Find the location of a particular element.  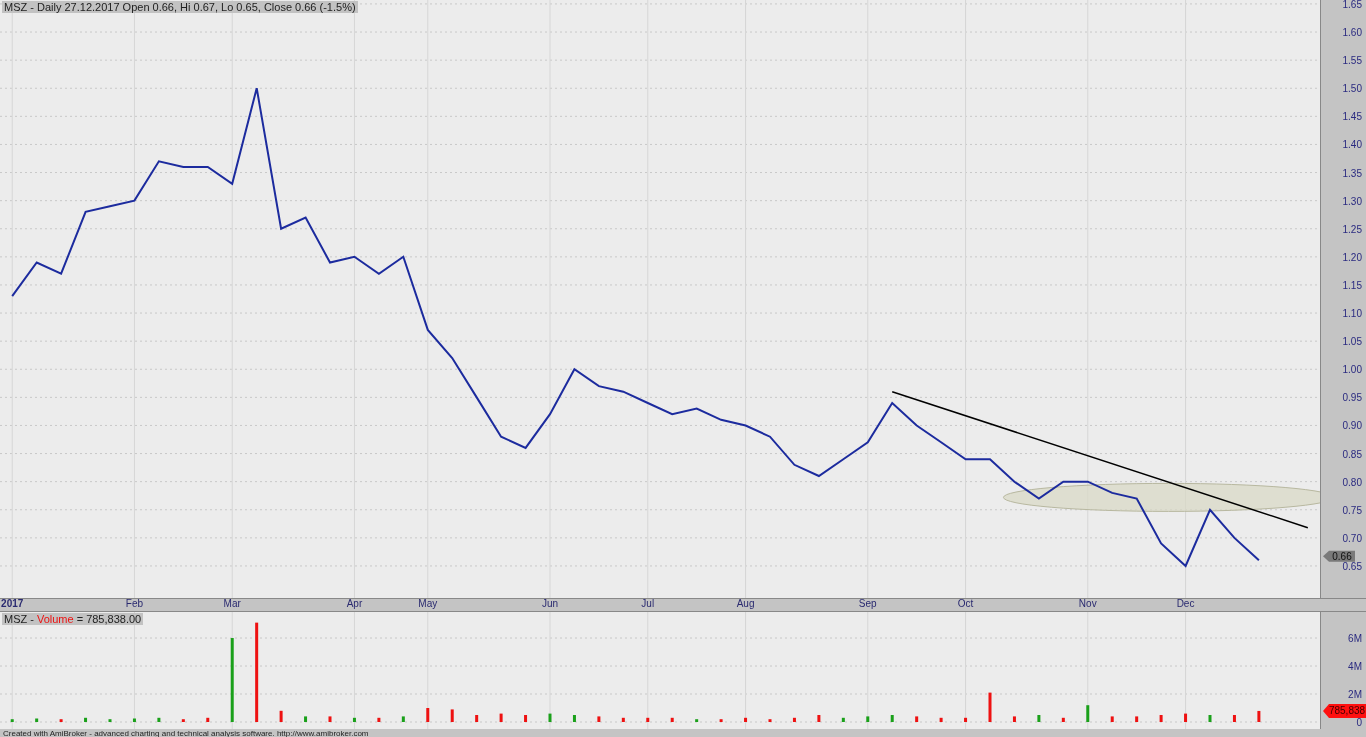

axis-label: 1.20 is located at coordinates (1352, 257).